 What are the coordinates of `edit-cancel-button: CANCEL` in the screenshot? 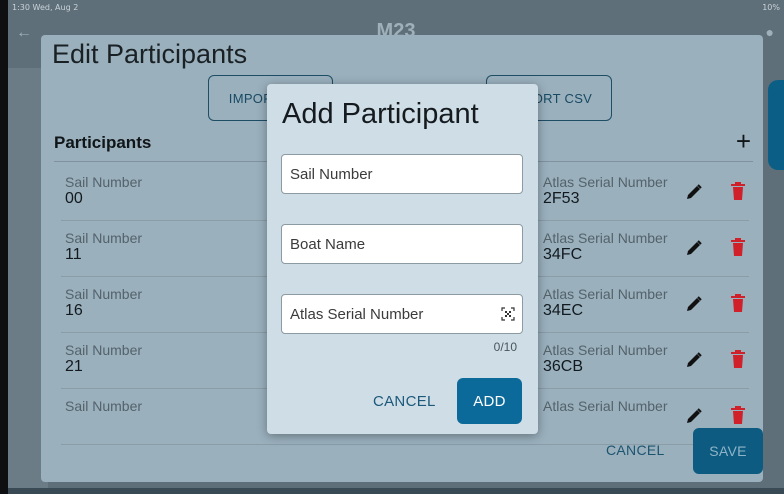 It's located at (635, 450).